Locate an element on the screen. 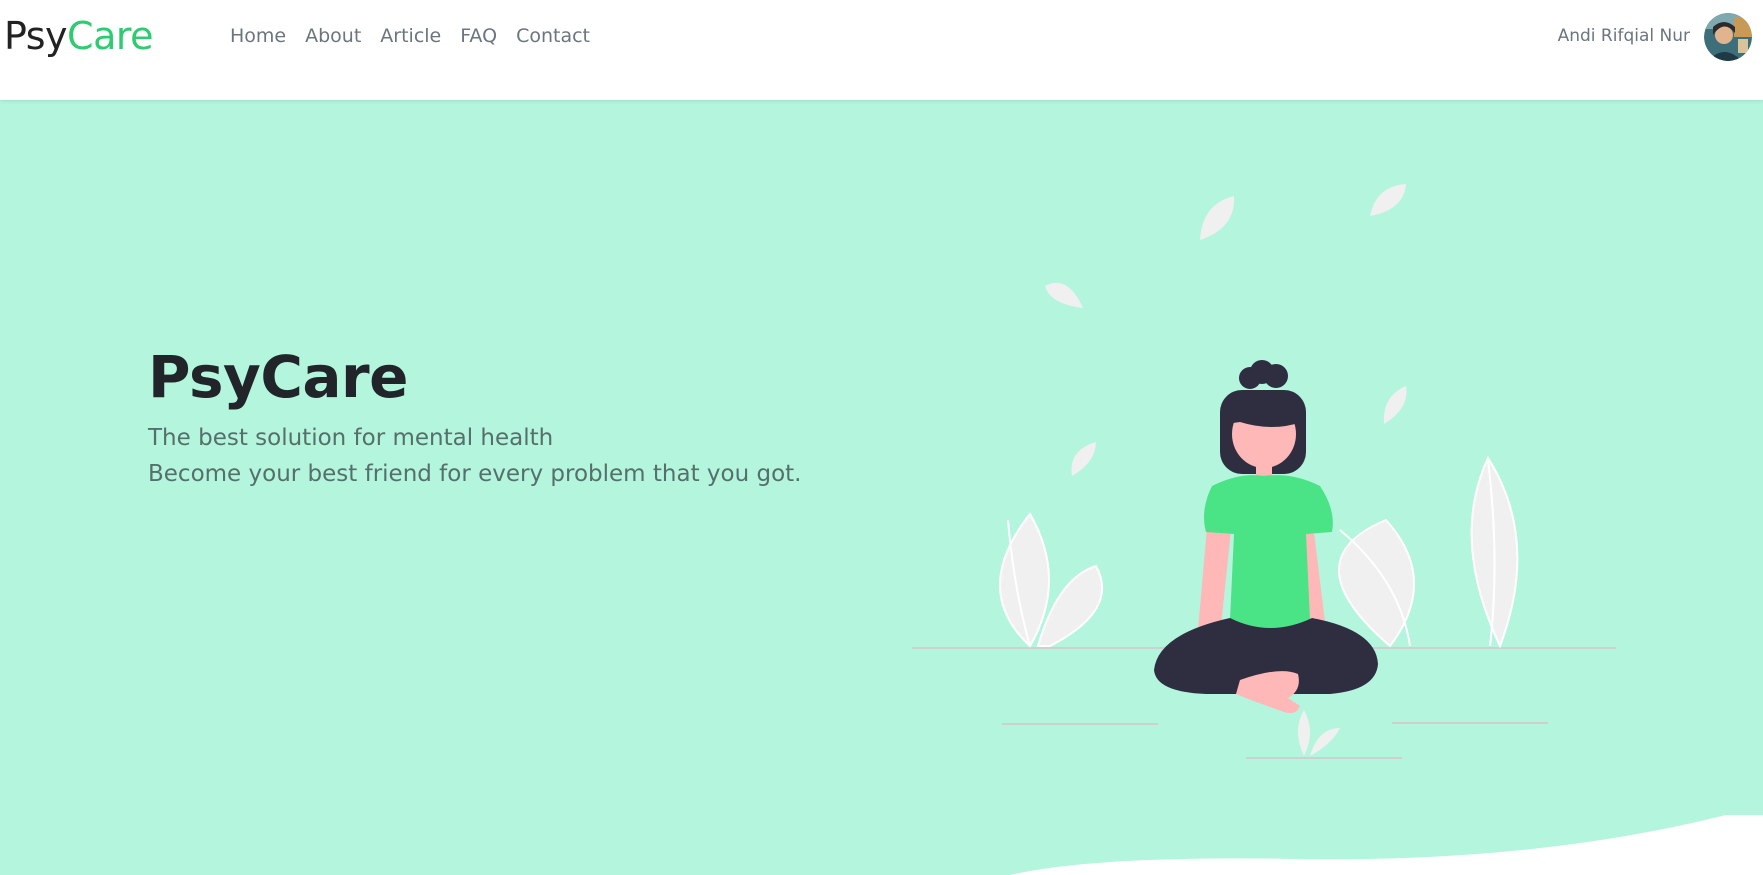 The height and width of the screenshot is (875, 1763). nav-links: Home About Article FAQ Contact is located at coordinates (419, 36).